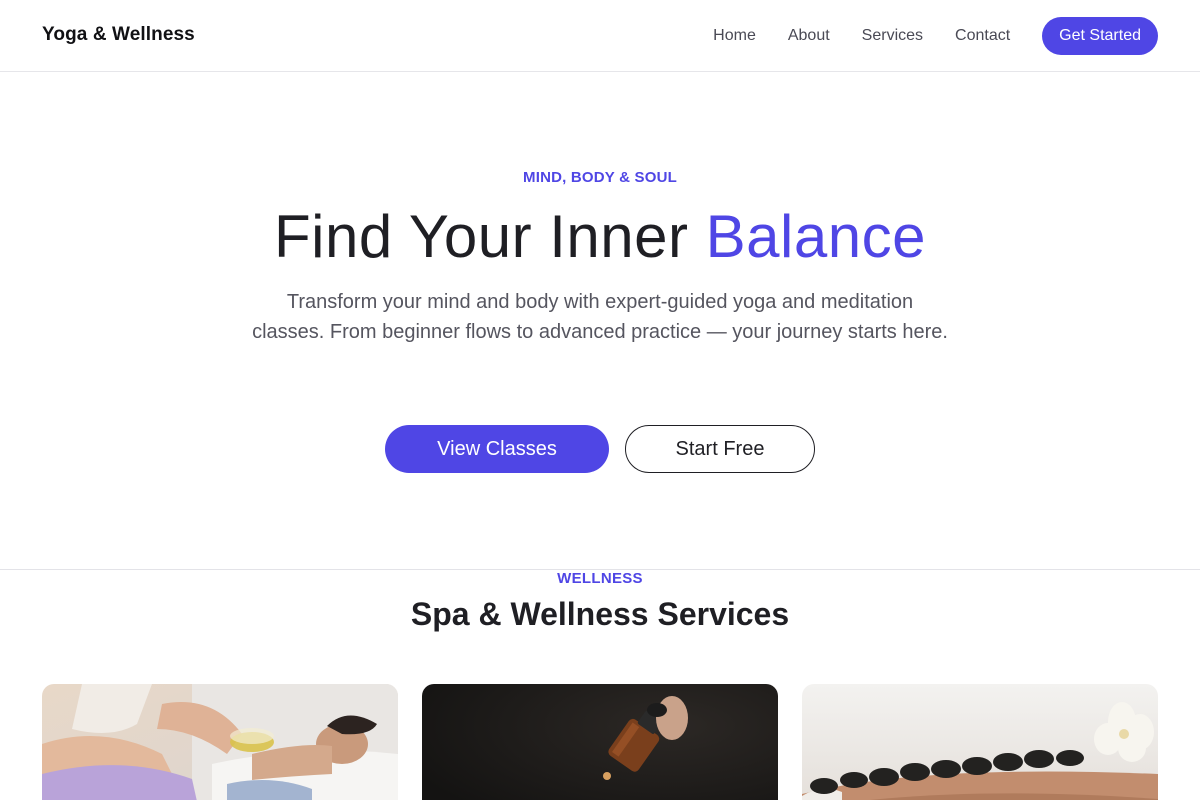  I want to click on services-title: Spa & Wellness Services, so click(600, 614).